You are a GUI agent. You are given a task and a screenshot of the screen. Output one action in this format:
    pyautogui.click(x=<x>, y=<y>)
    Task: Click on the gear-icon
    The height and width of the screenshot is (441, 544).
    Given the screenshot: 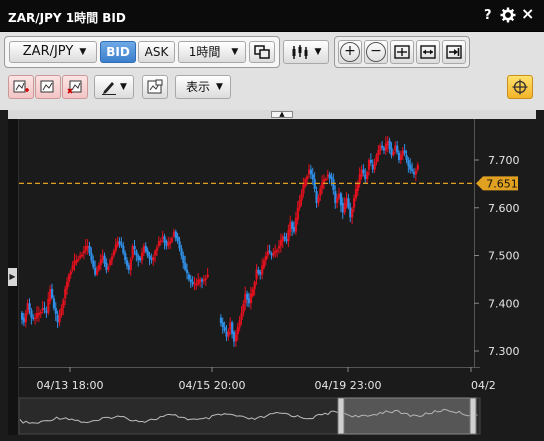 What is the action you would take?
    pyautogui.click(x=508, y=17)
    